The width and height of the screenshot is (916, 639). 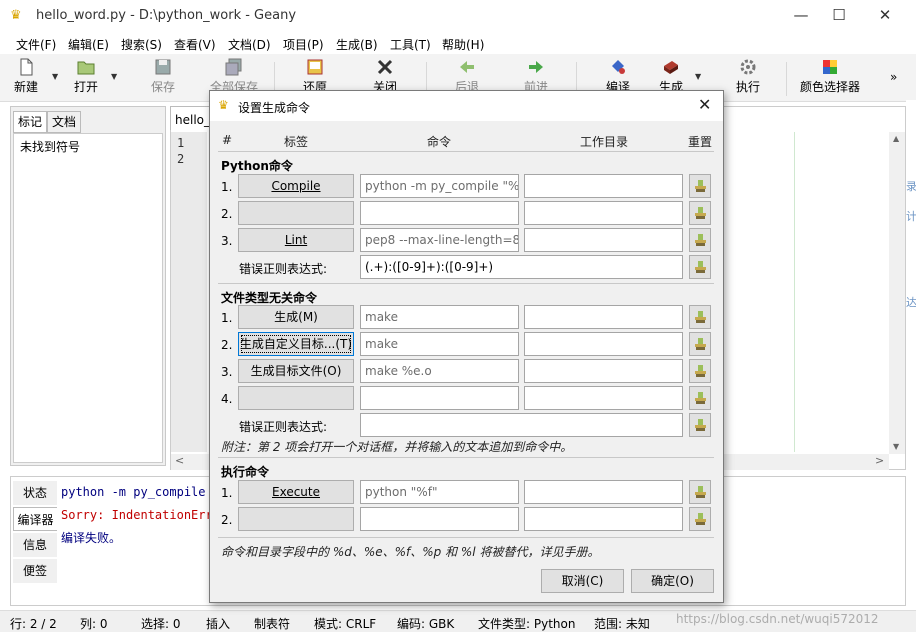 What do you see at coordinates (911, 285) in the screenshot?
I see `background-window-edge: 录 计 达` at bounding box center [911, 285].